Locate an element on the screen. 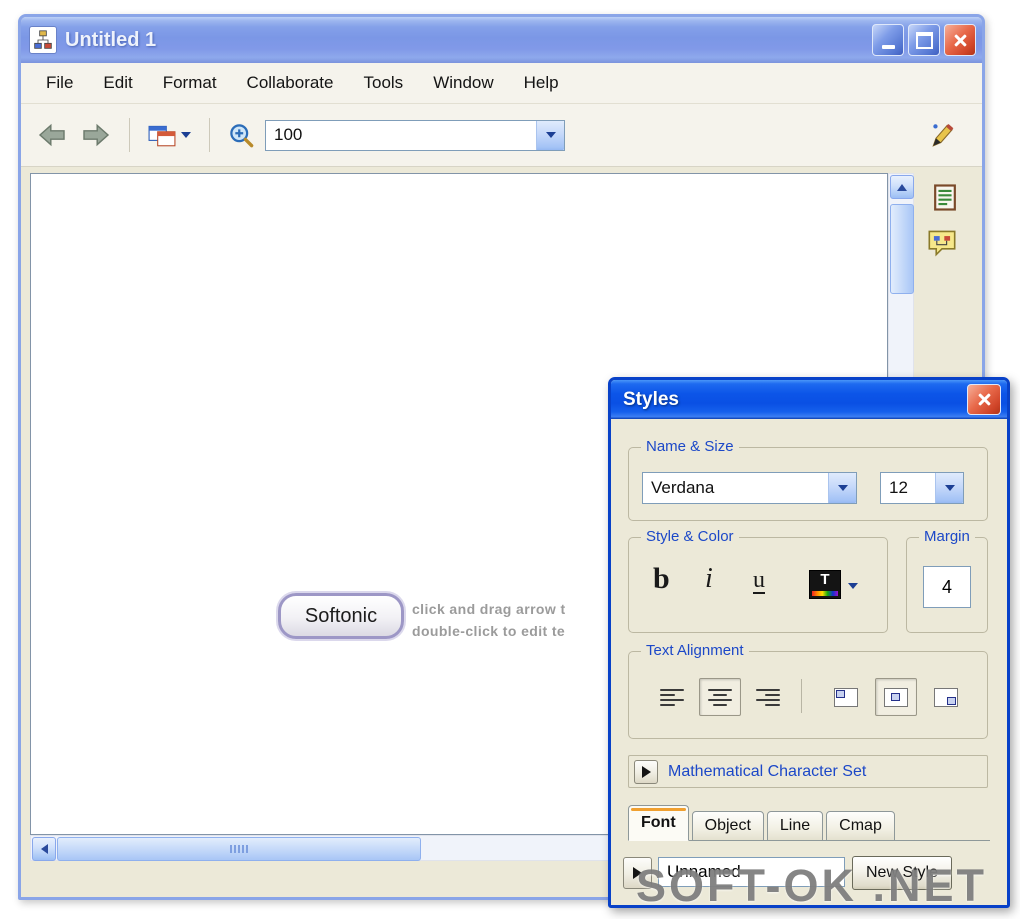  style-color-group: Style & Color b i u T is located at coordinates (758, 580).